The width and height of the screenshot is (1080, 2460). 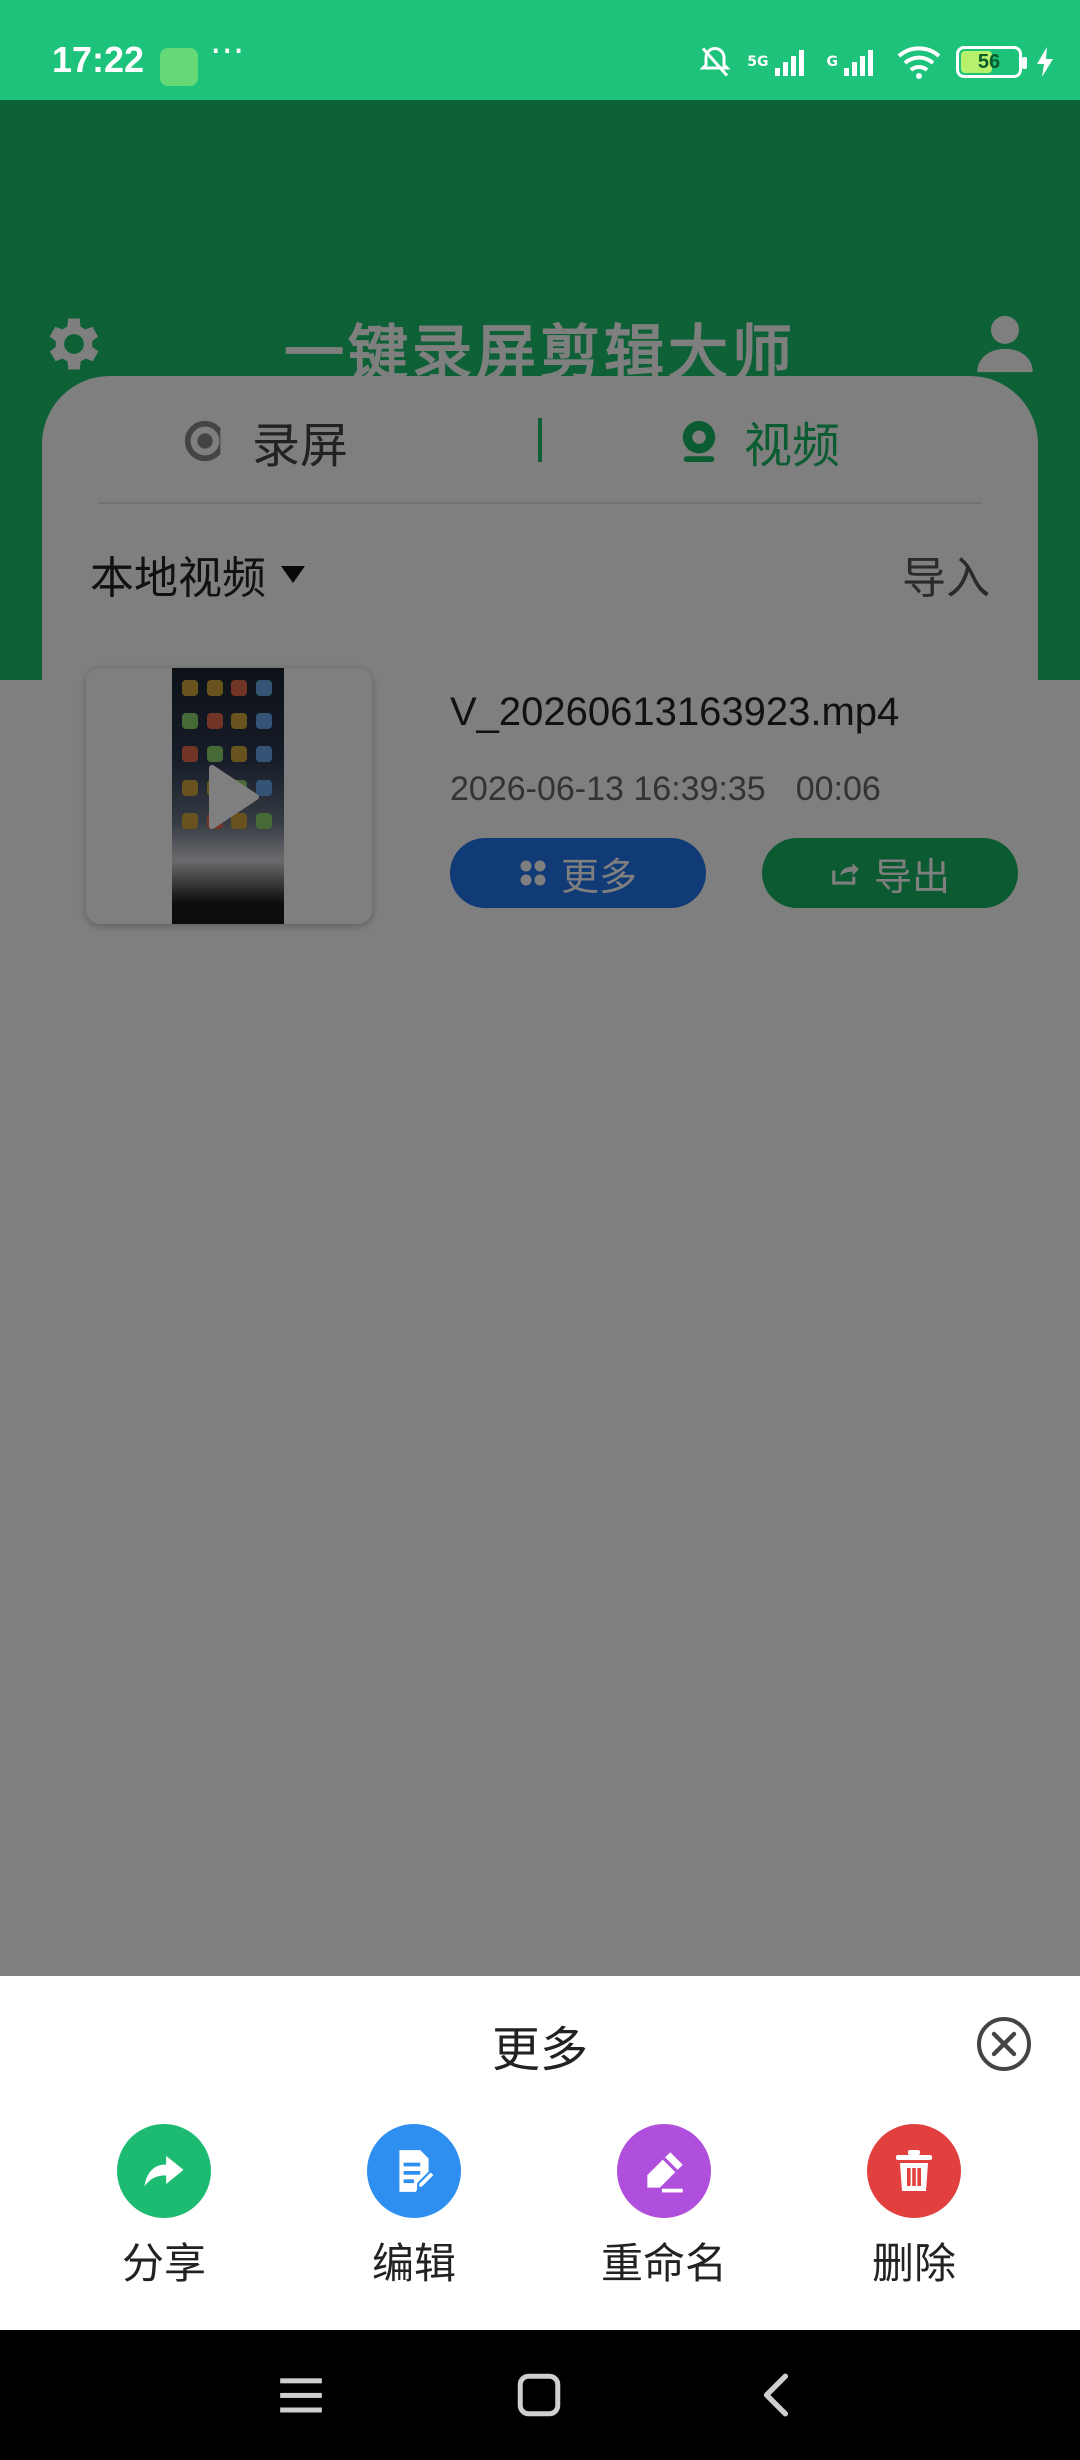 I want to click on battery-icon: 56, so click(x=991, y=62).